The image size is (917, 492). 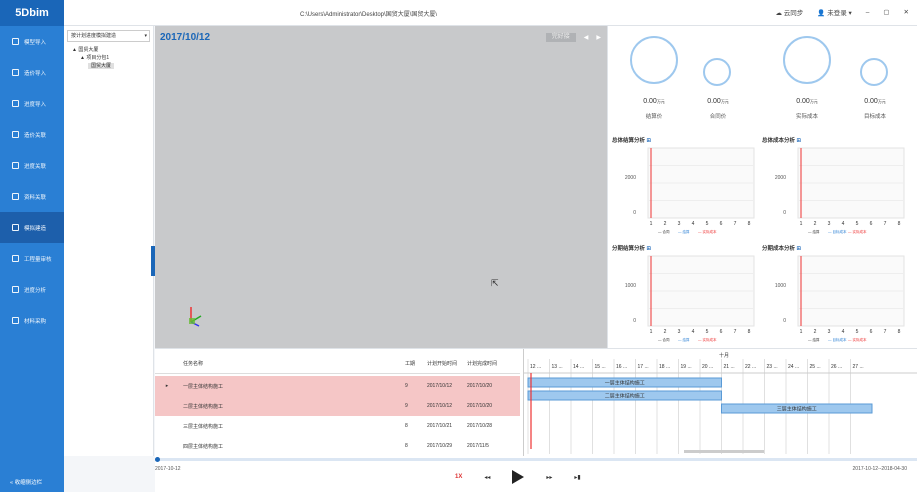 I want to click on sidebar-item: 造价导入, so click(x=32, y=72).